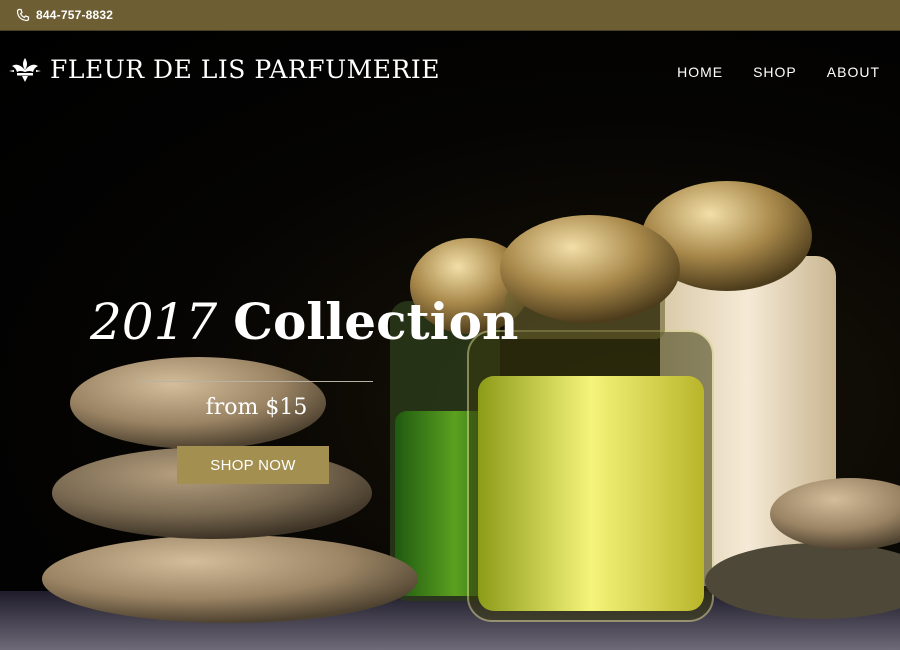 The width and height of the screenshot is (900, 650). I want to click on main-nav: HOME SHOP ABOUT, so click(778, 72).